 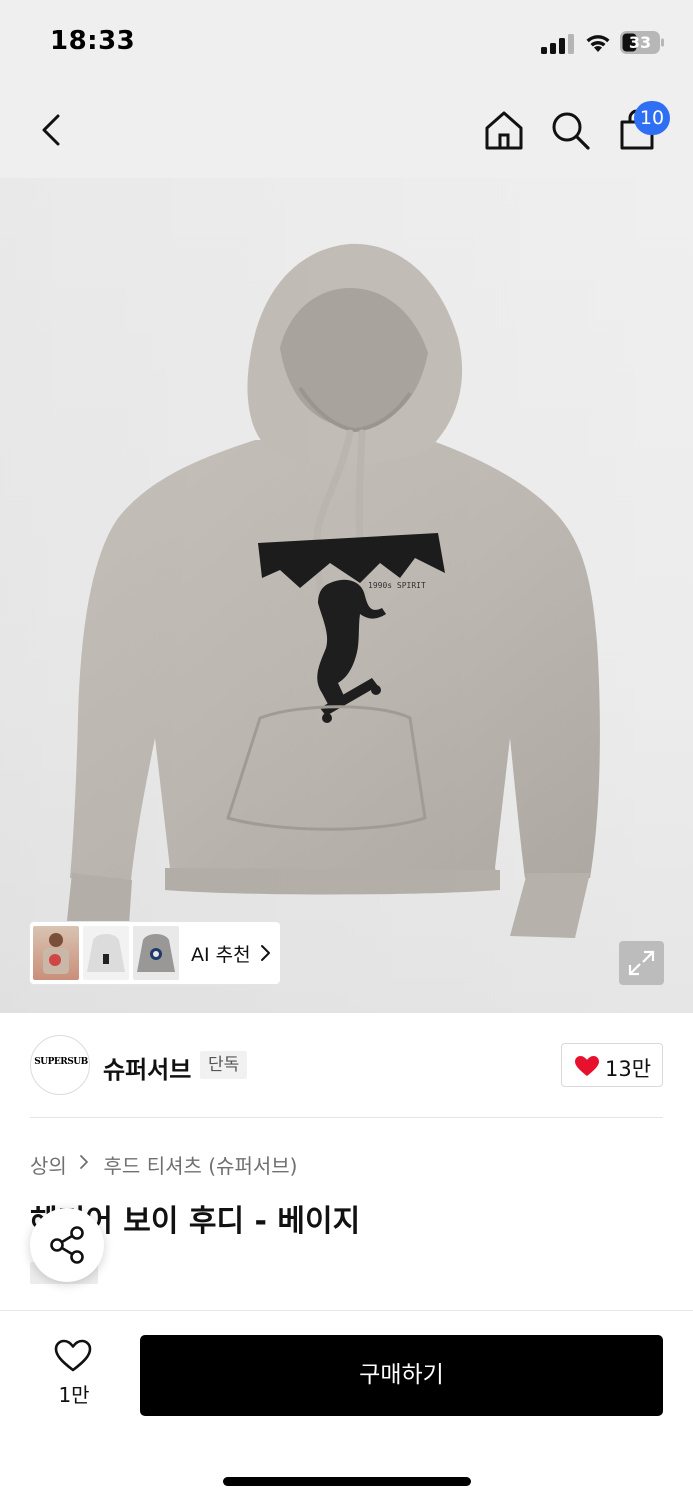 I want to click on home-indicator, so click(x=347, y=1481).